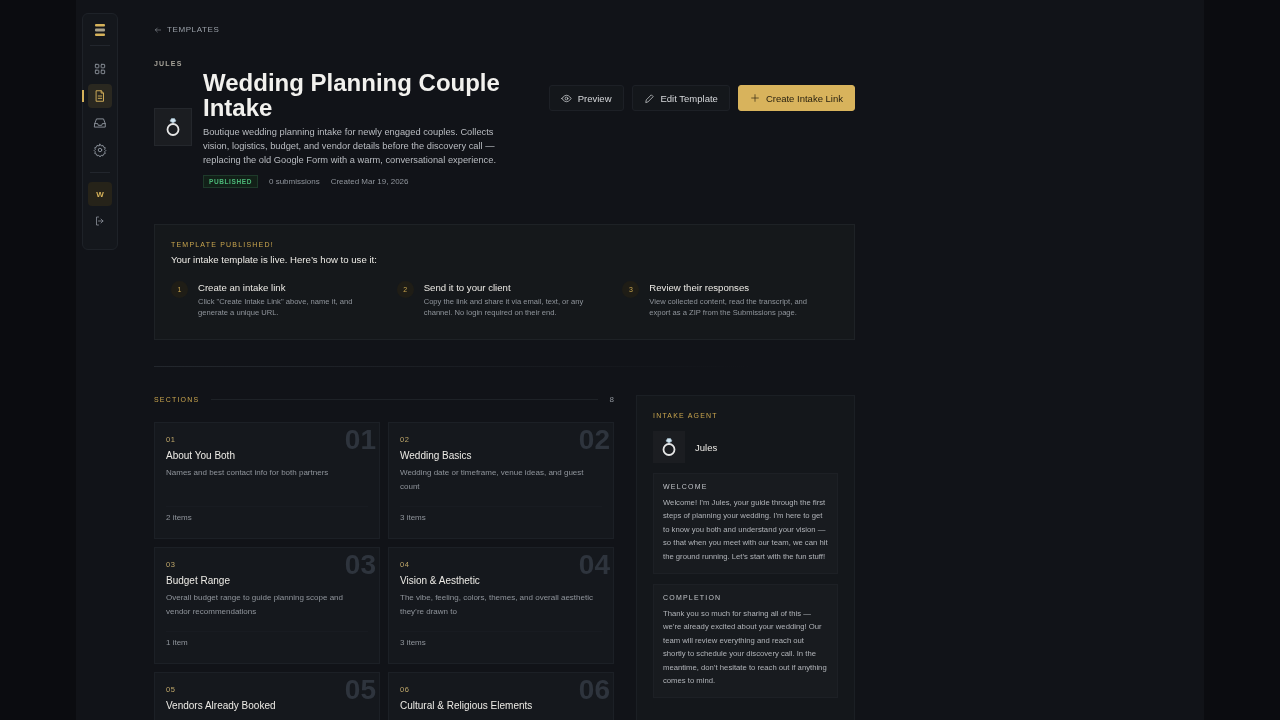 This screenshot has width=1280, height=720. I want to click on section-description: The vibe, feeling, colors, themes, and overall aesthetic they’re drawn to, so click(497, 605).